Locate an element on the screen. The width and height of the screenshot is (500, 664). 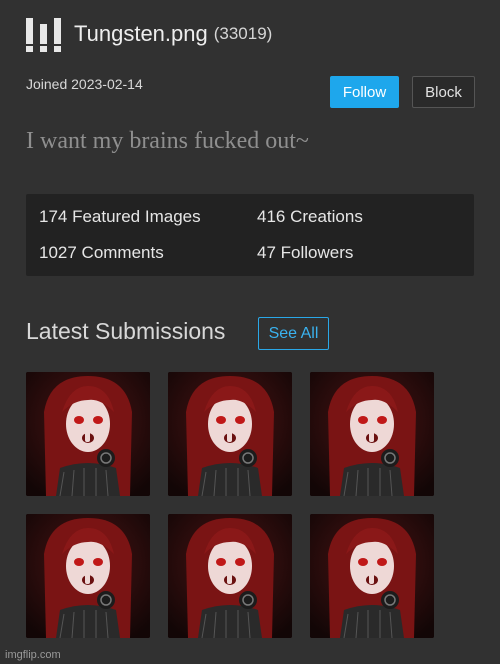
stat-creations: 416 Creations is located at coordinates (310, 217).